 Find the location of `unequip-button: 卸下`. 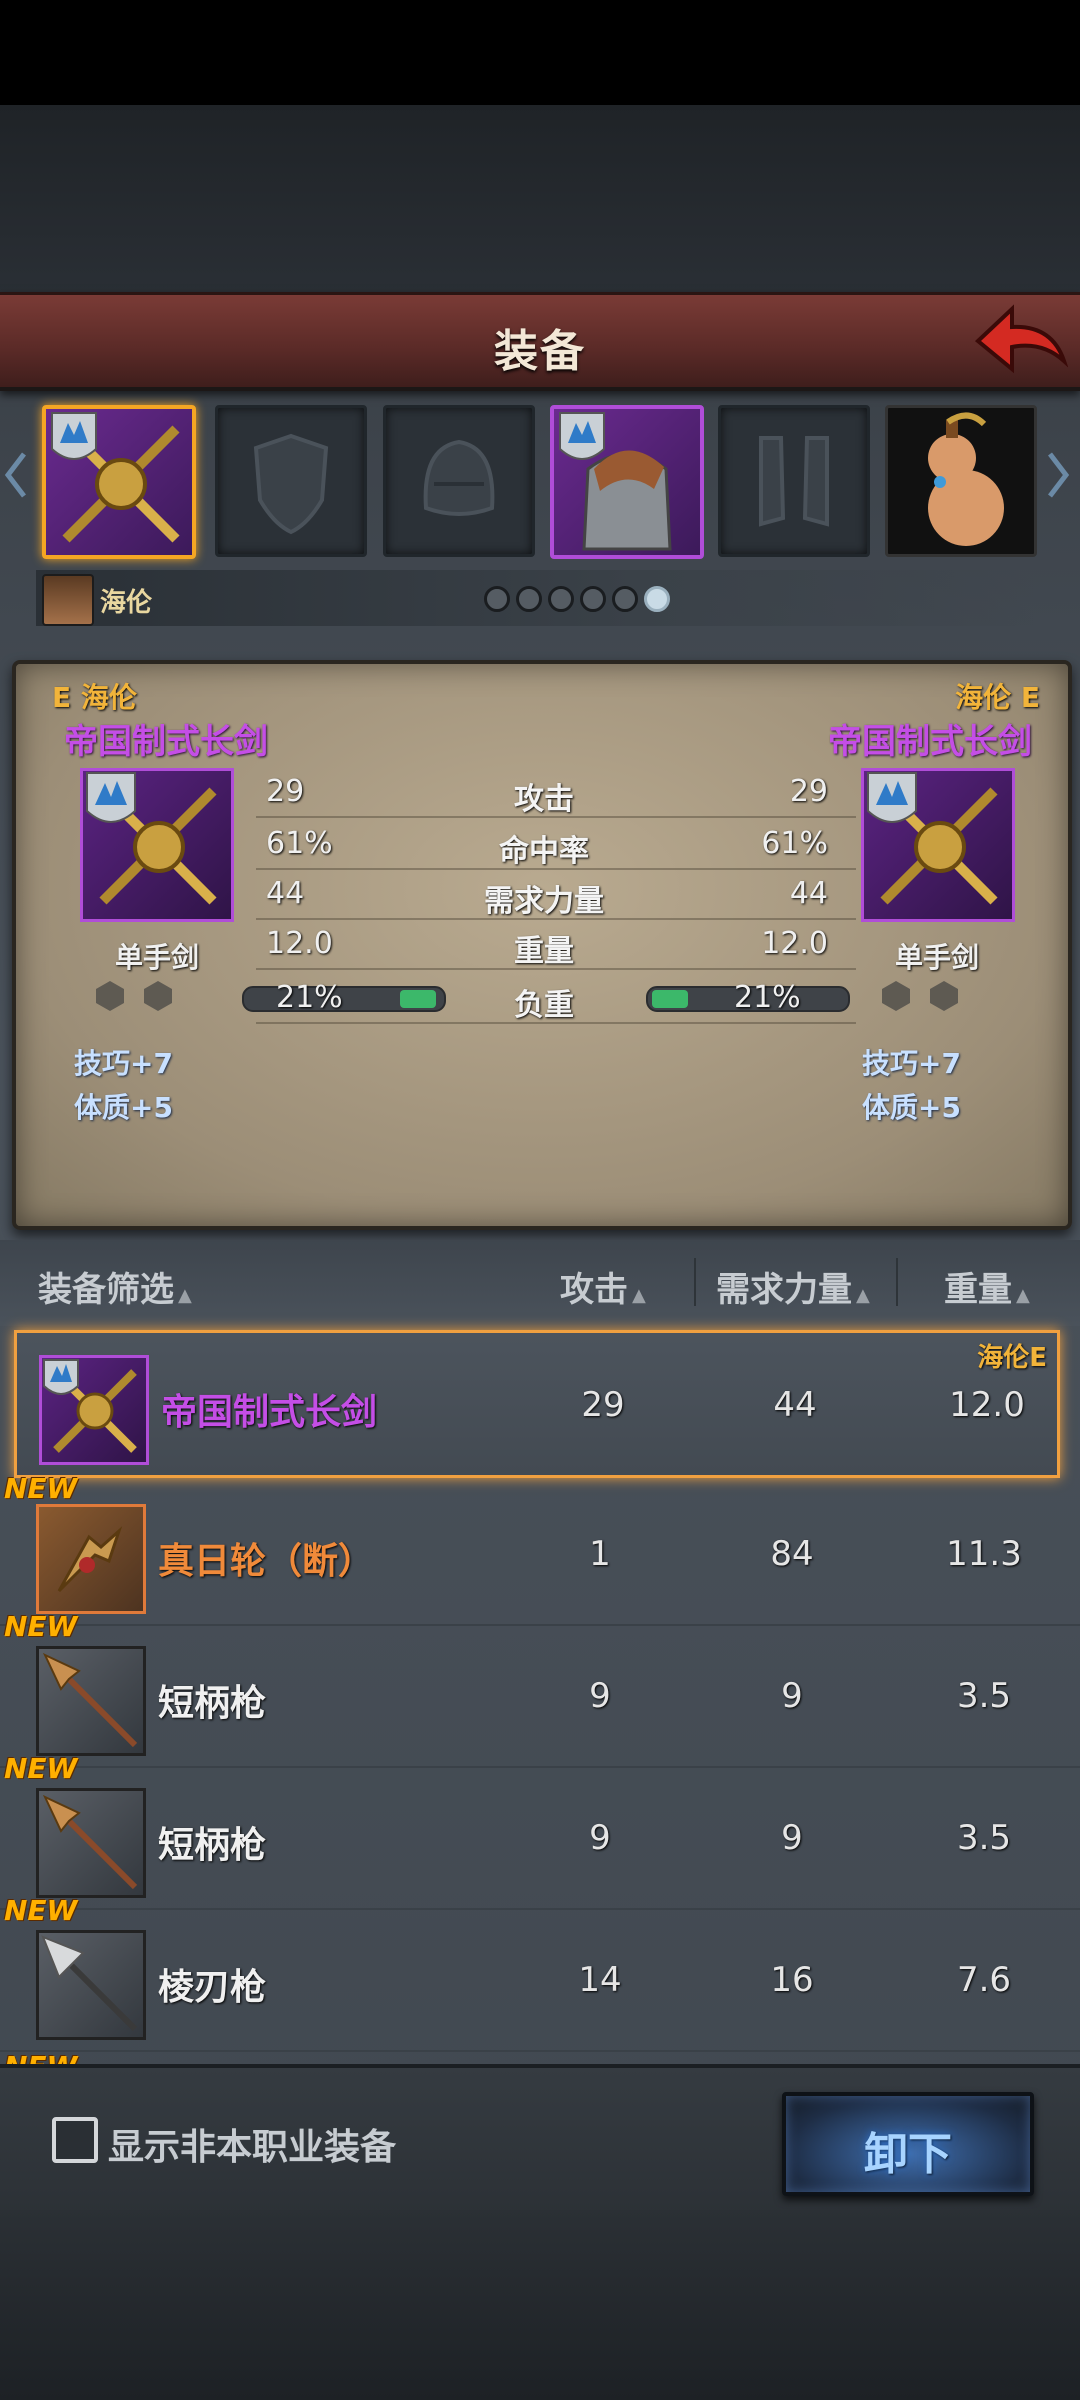

unequip-button: 卸下 is located at coordinates (908, 2144).